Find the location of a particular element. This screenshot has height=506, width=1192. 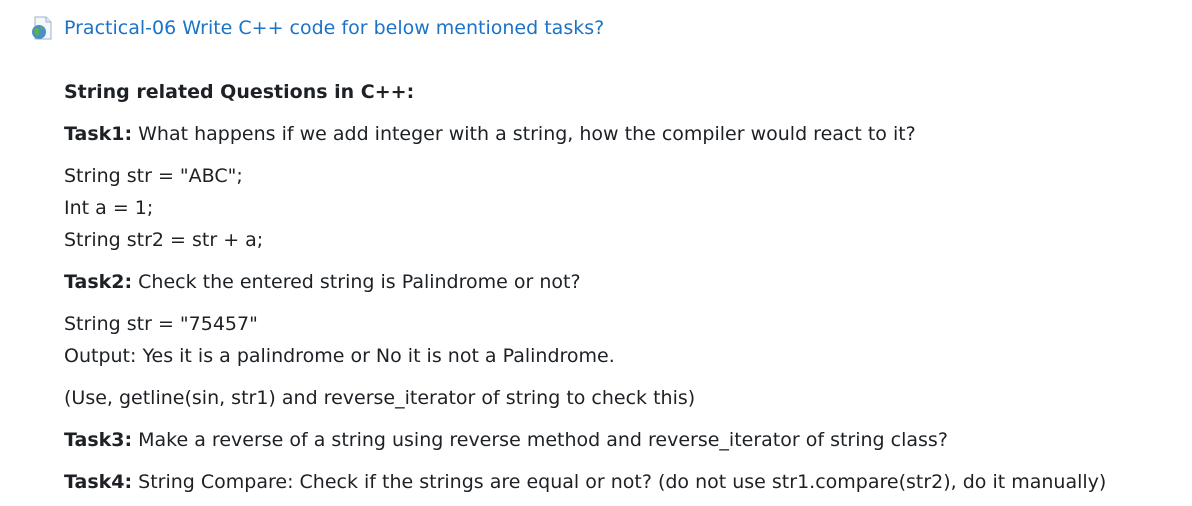

task4-label: Task4: is located at coordinates (98, 482).